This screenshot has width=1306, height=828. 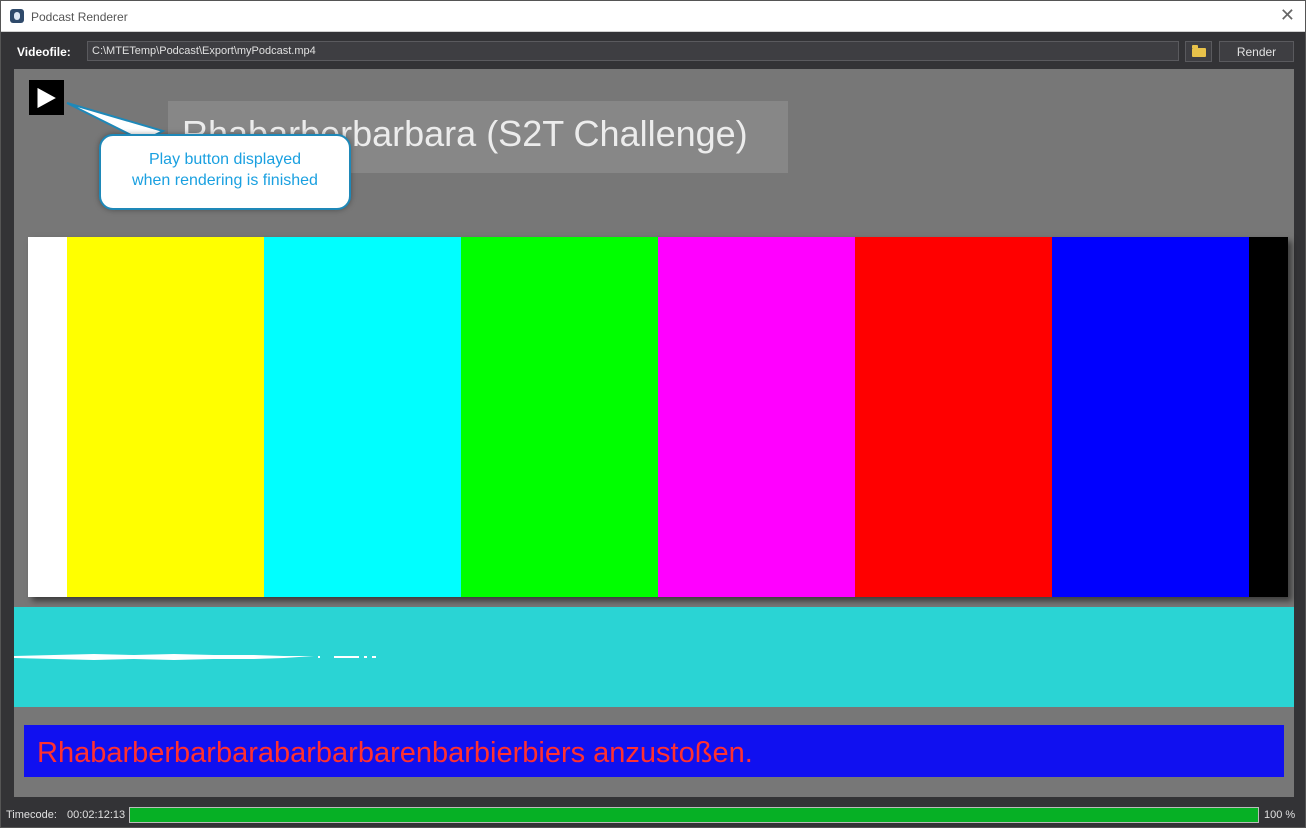 What do you see at coordinates (1280, 815) in the screenshot?
I see `progress-percent: 100 %` at bounding box center [1280, 815].